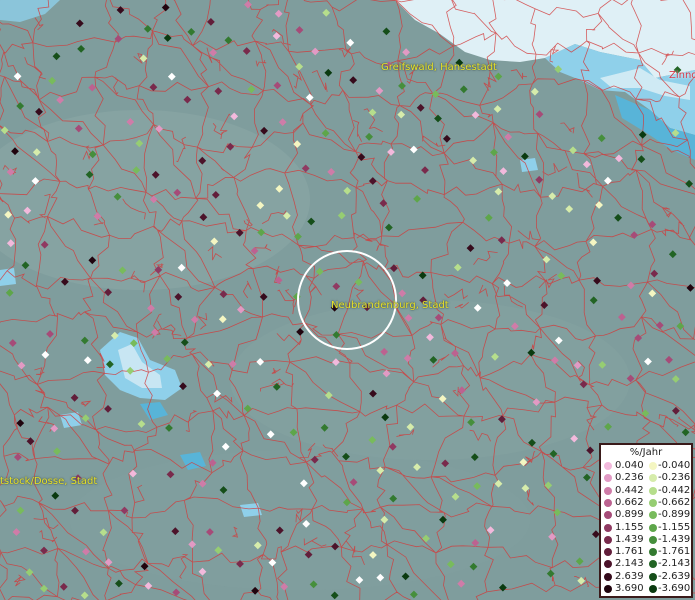  I want to click on legend-value-positive: 3.690, so click(629, 588).